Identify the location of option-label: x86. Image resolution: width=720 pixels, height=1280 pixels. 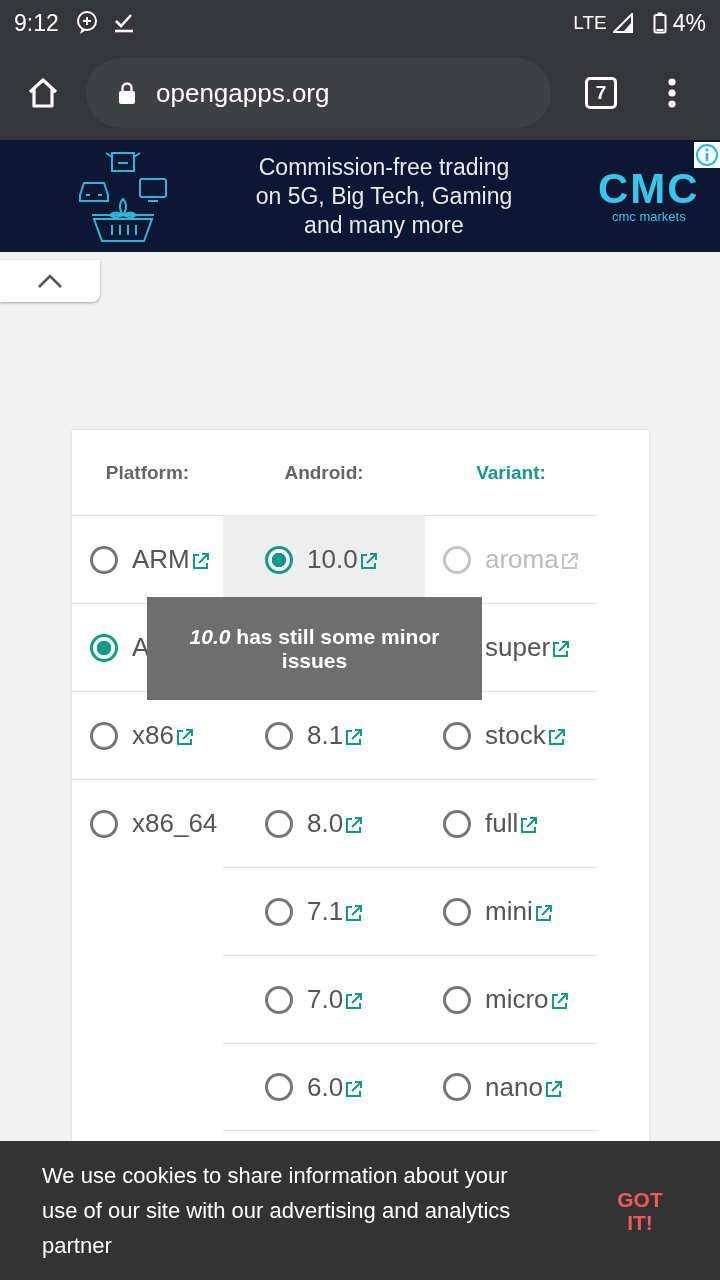
(153, 735).